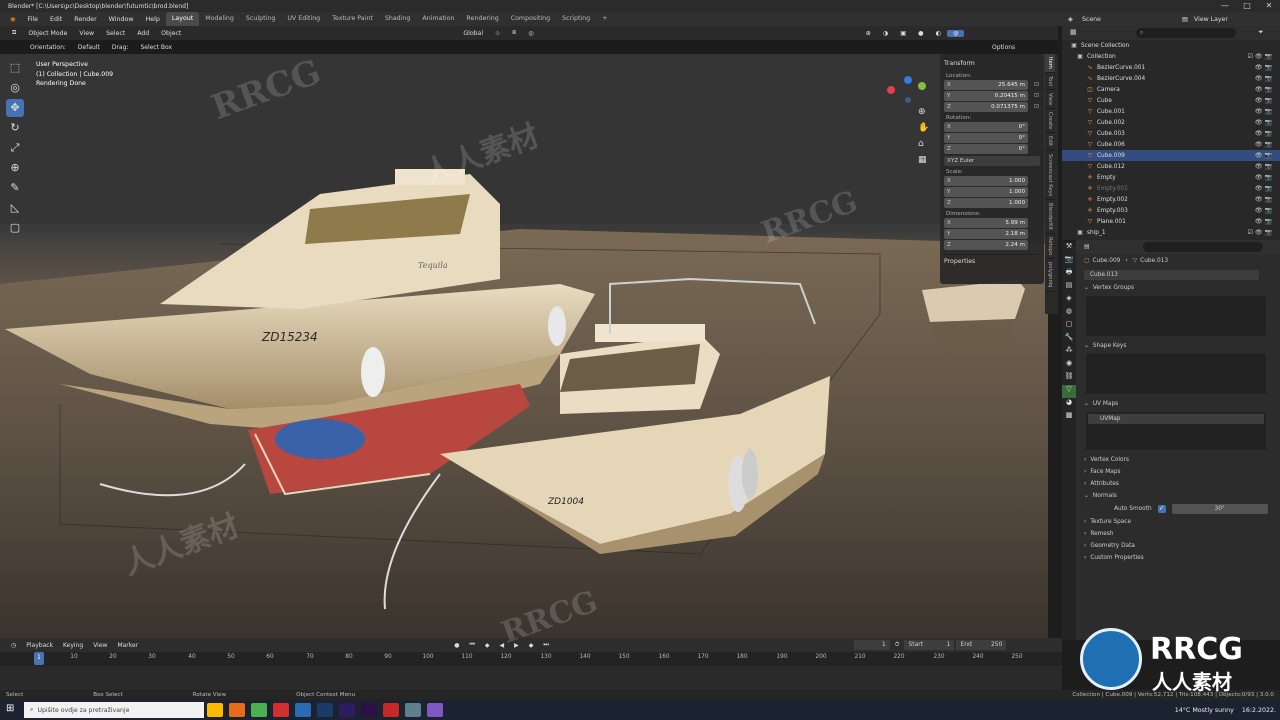 The image size is (1280, 720). I want to click on transform-orientation: Global, so click(473, 33).